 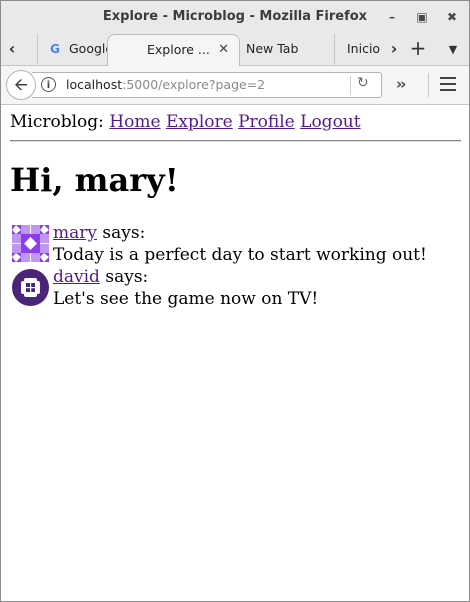 I want to click on navigation-bar: i localhost:5000/explore?page=2 ↻ 🡨 ››, so click(x=235, y=85).